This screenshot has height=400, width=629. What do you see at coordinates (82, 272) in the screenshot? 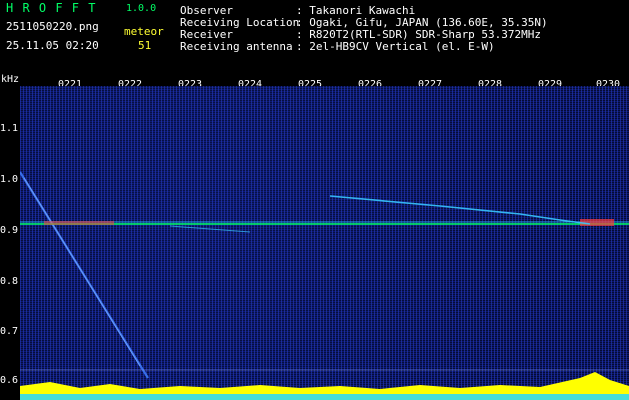
I see `meteor-trail-core` at bounding box center [82, 272].